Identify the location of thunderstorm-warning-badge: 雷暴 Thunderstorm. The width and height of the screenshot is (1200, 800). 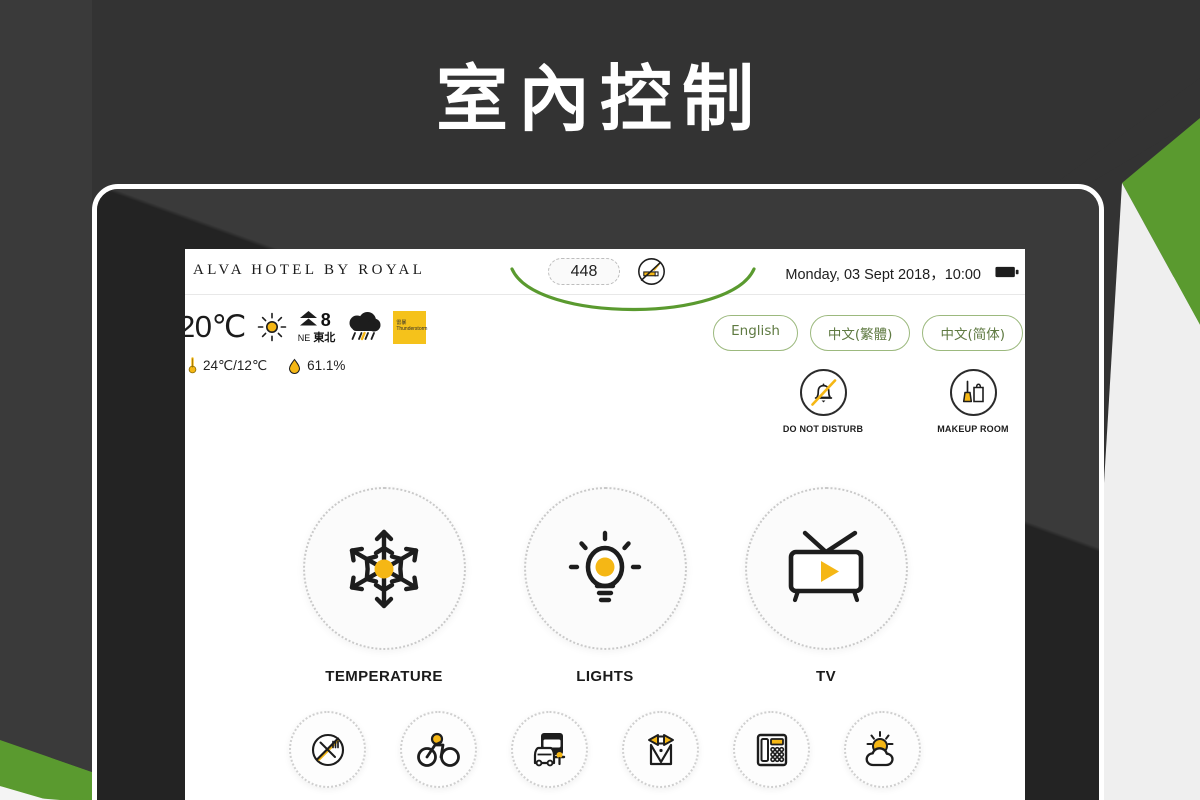
(410, 327).